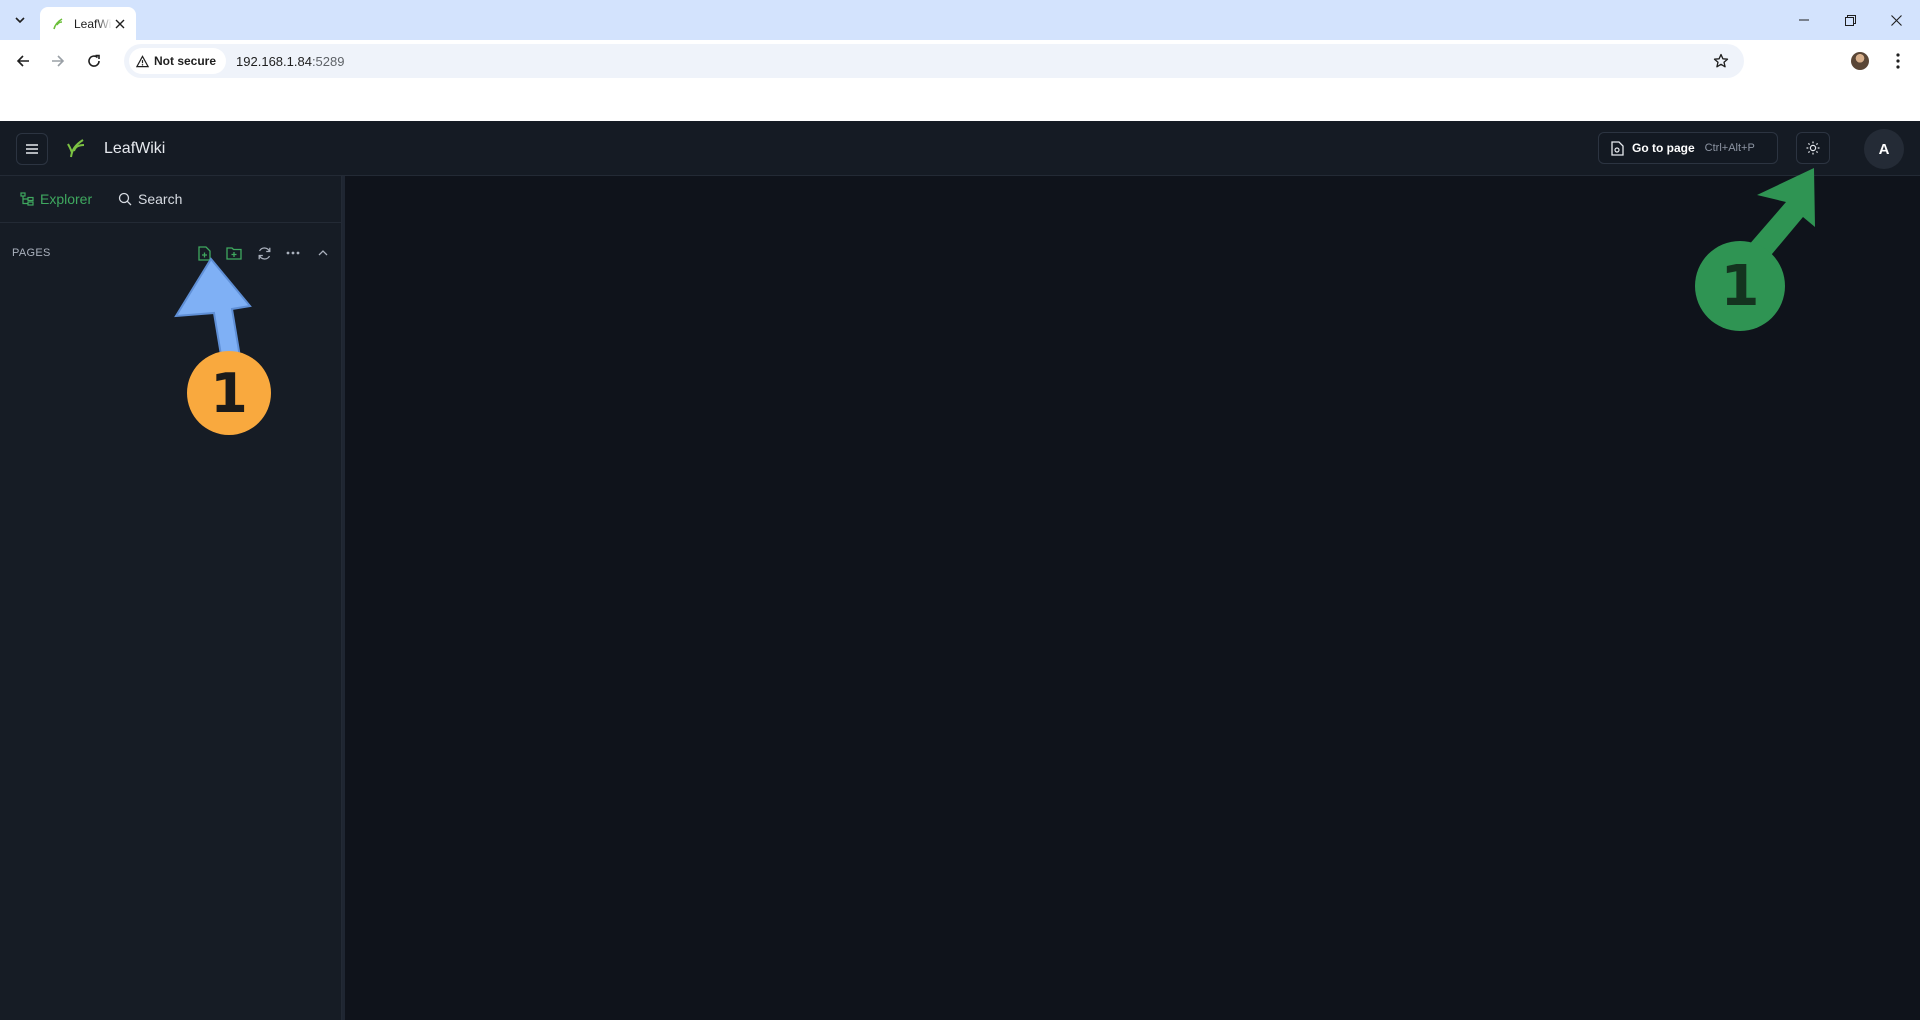 The width and height of the screenshot is (1920, 1020). I want to click on more-icon, so click(293, 253).